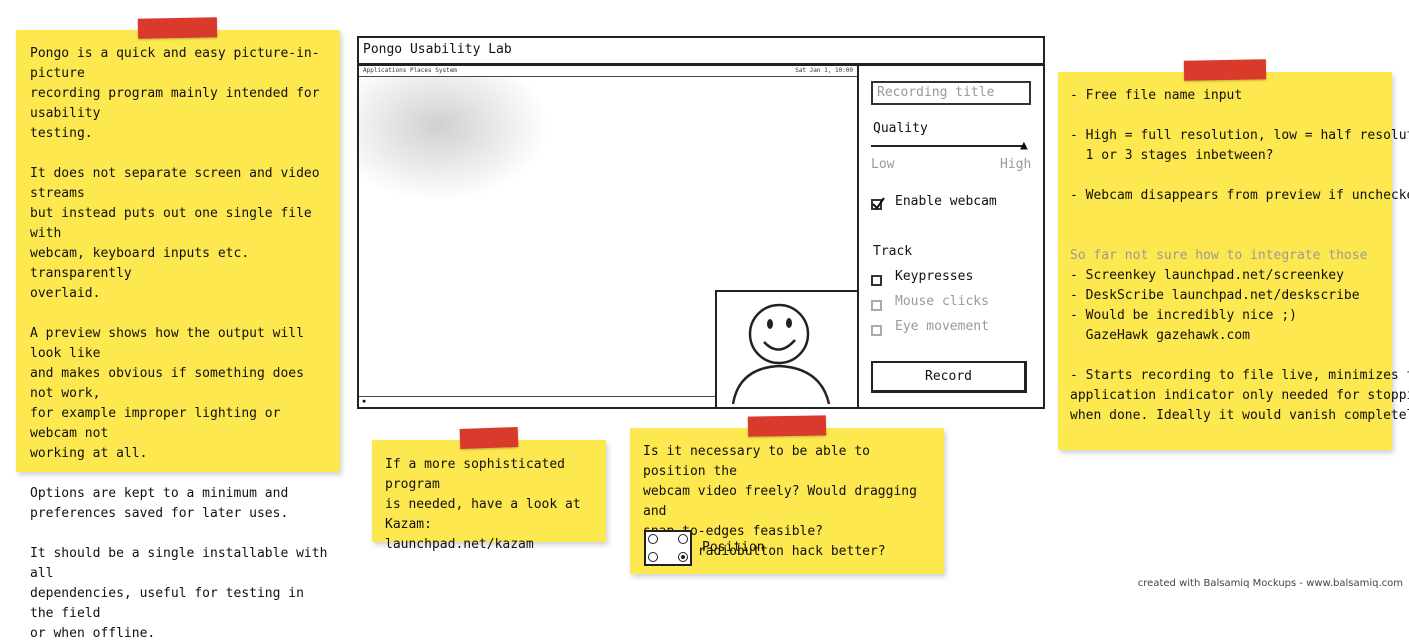  Describe the element at coordinates (653, 539) in the screenshot. I see `position-radio-top-left` at that location.